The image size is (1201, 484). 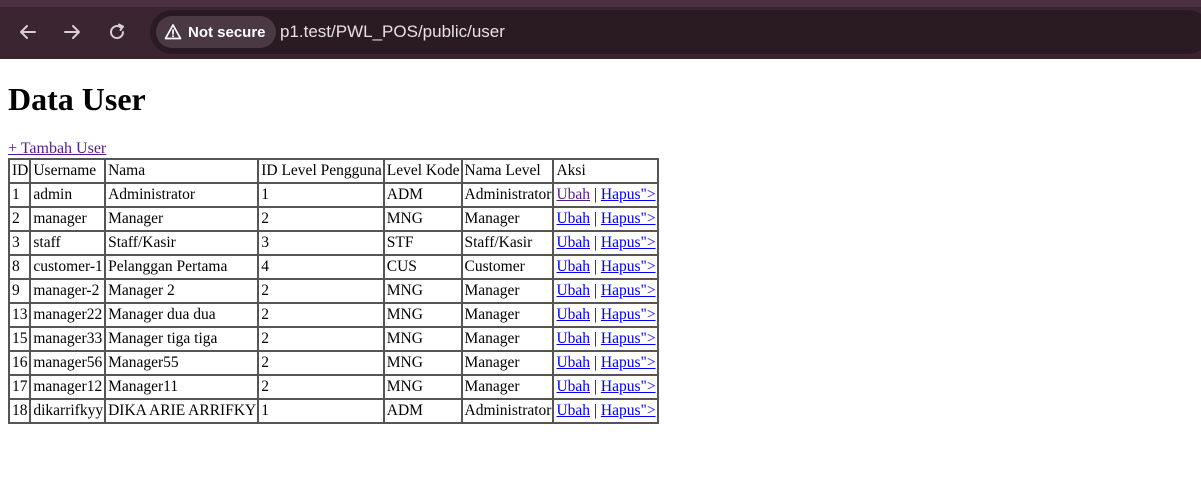 What do you see at coordinates (68, 219) in the screenshot?
I see `cell-username: manager` at bounding box center [68, 219].